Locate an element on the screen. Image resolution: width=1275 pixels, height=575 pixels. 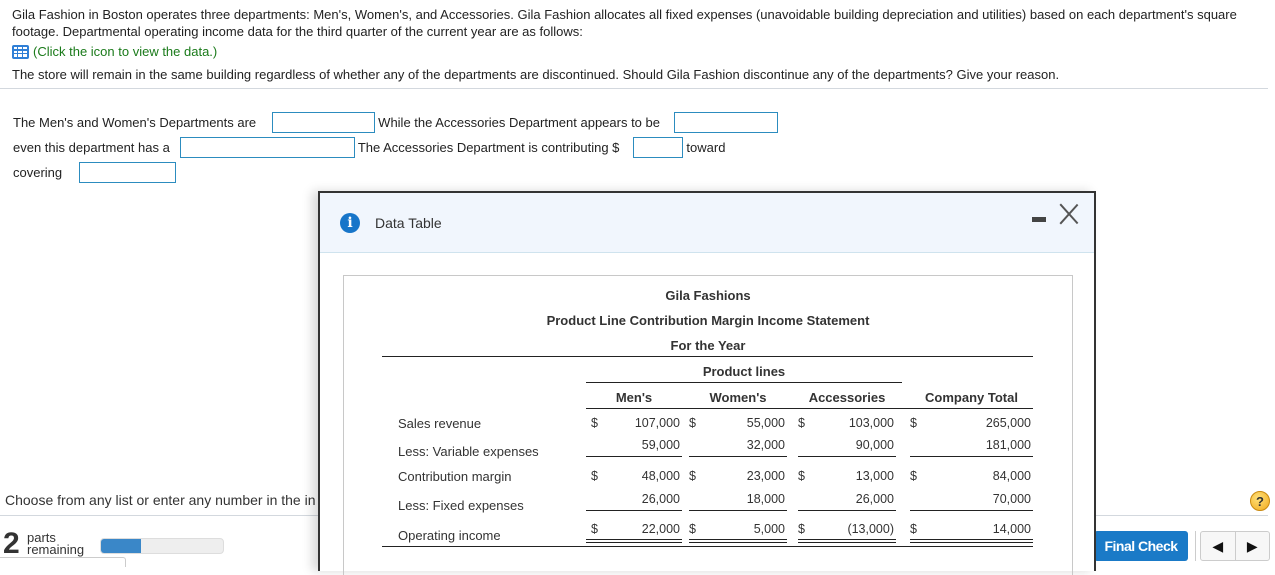
help-button: ? is located at coordinates (1260, 501).